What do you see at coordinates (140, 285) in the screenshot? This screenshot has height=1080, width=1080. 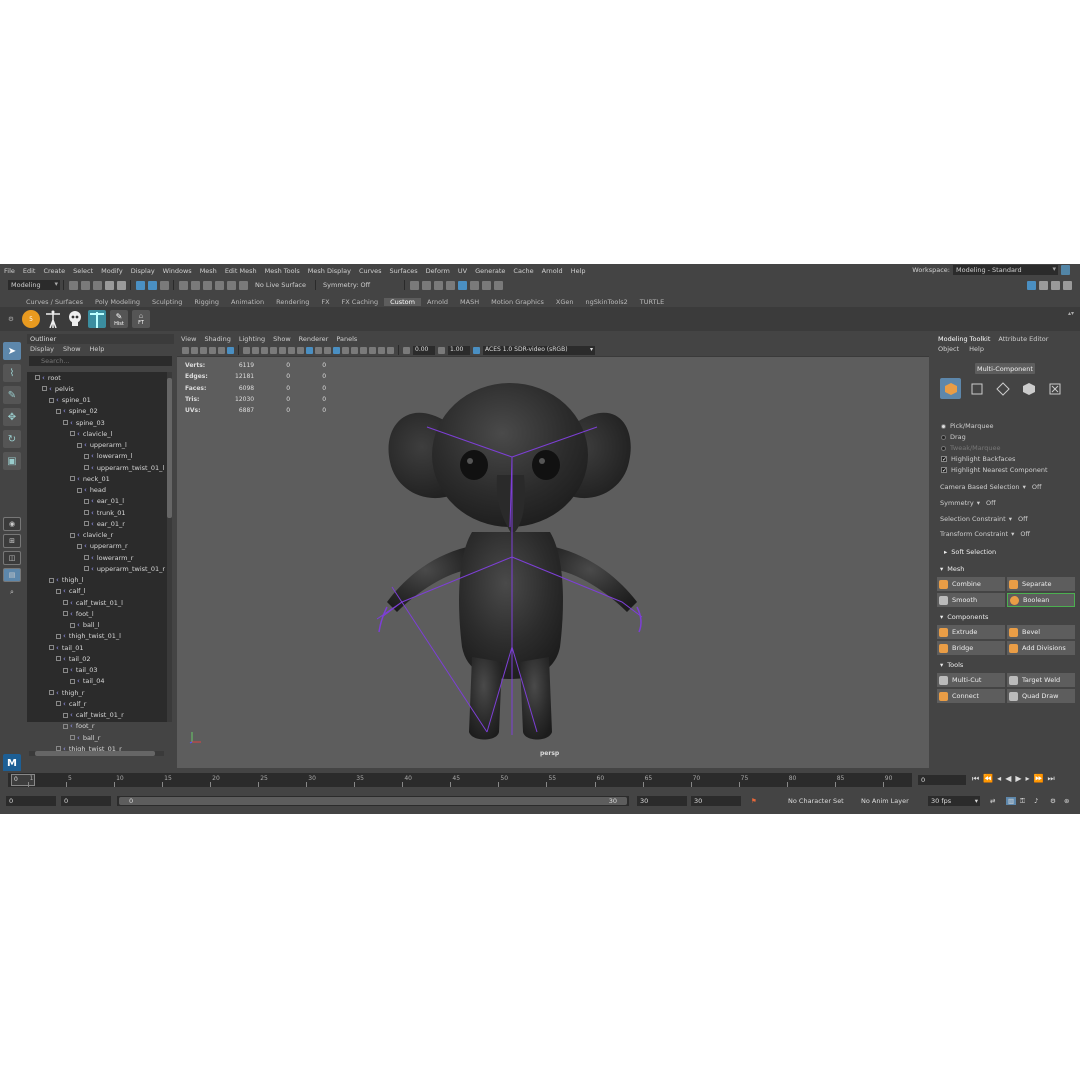 I see `select-by-hierarchy-icon` at bounding box center [140, 285].